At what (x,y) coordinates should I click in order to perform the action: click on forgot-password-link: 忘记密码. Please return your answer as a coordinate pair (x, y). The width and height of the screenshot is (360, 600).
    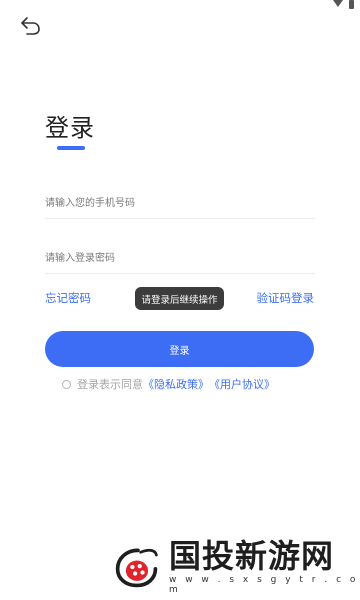
    Looking at the image, I should click on (68, 298).